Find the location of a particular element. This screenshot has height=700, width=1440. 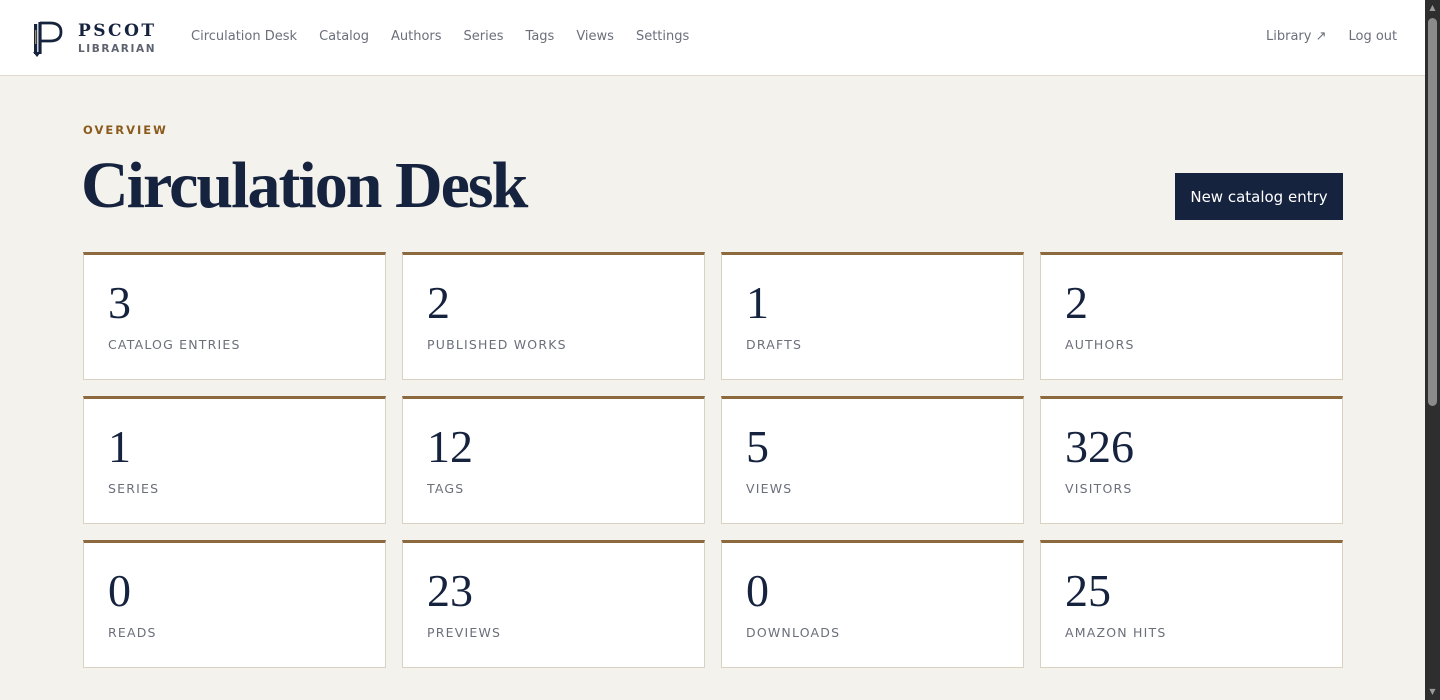

stat-card-drafts: 1 DRAFTS is located at coordinates (872, 316).